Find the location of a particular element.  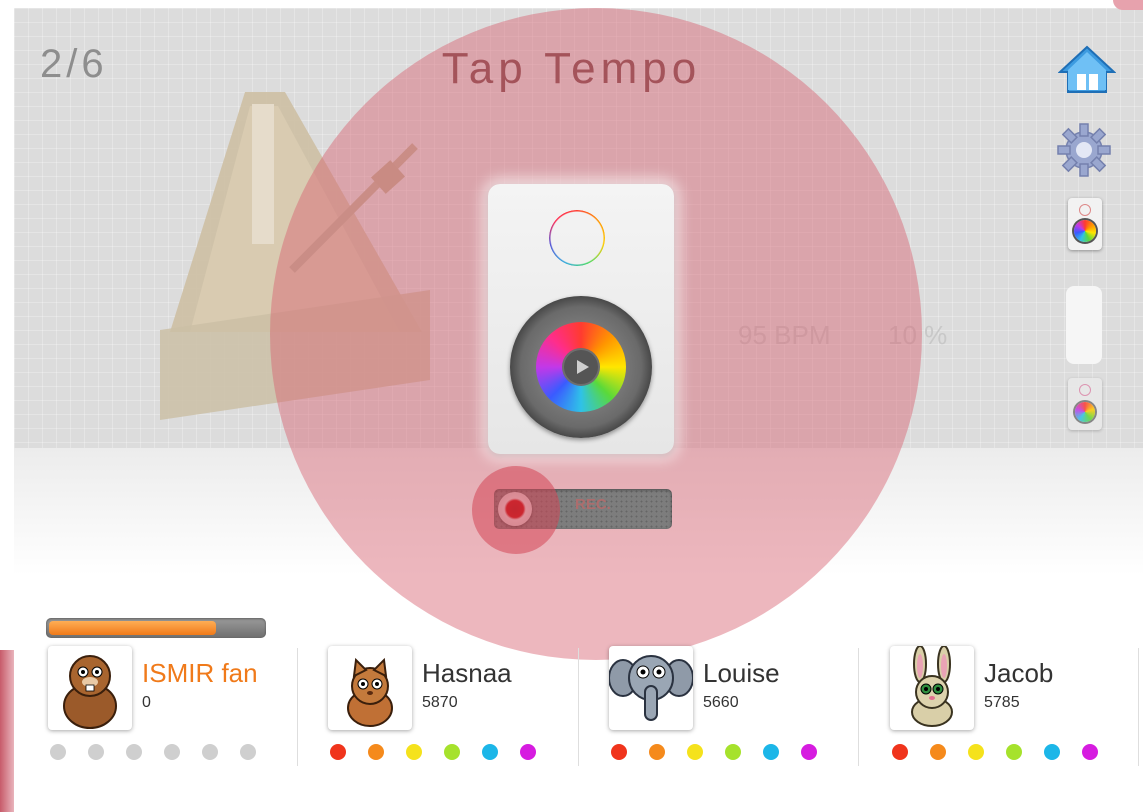

player-progress-bar is located at coordinates (156, 628).